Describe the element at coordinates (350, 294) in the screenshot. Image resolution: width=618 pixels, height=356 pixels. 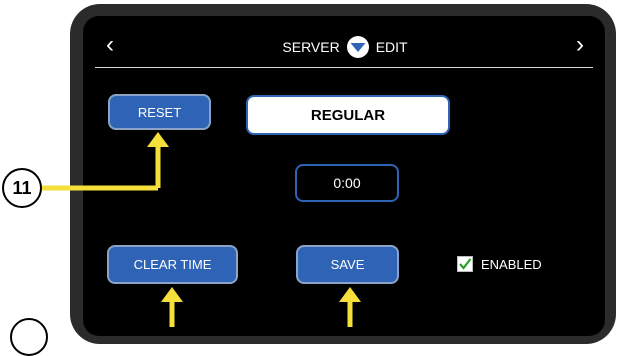
I see `arrow-head-save` at that location.